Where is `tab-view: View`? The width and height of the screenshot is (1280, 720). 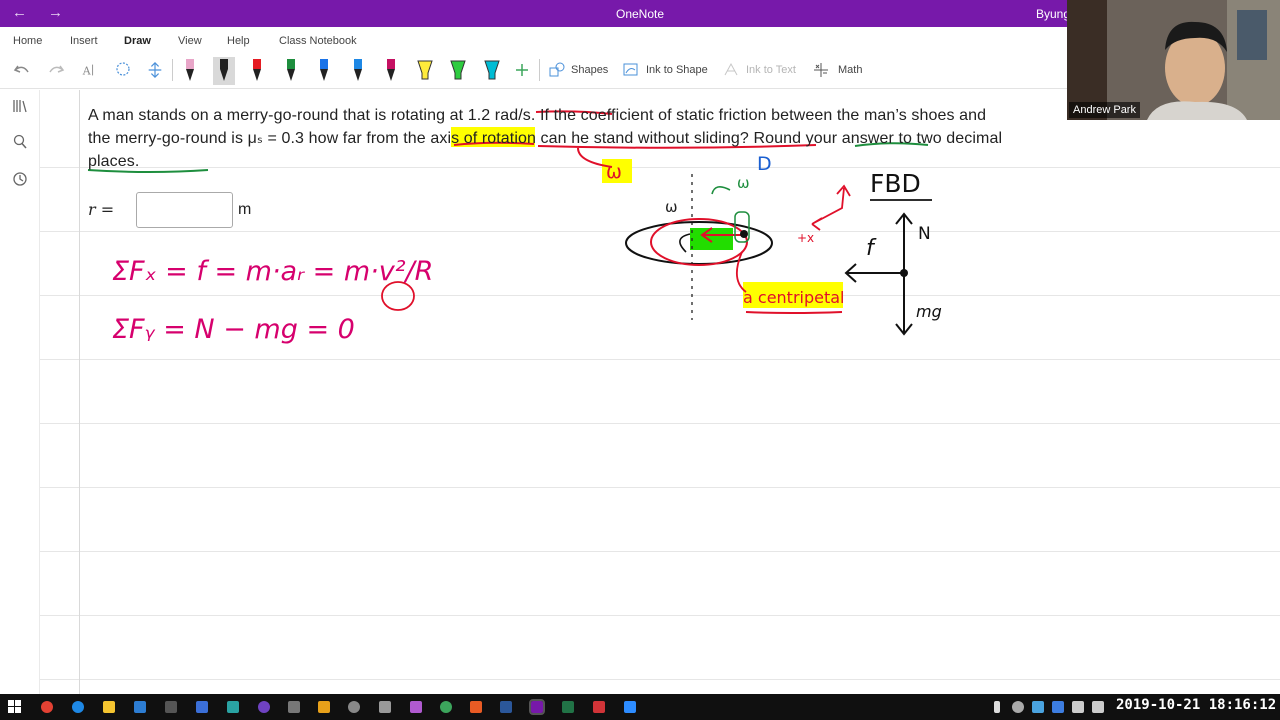 tab-view: View is located at coordinates (190, 41).